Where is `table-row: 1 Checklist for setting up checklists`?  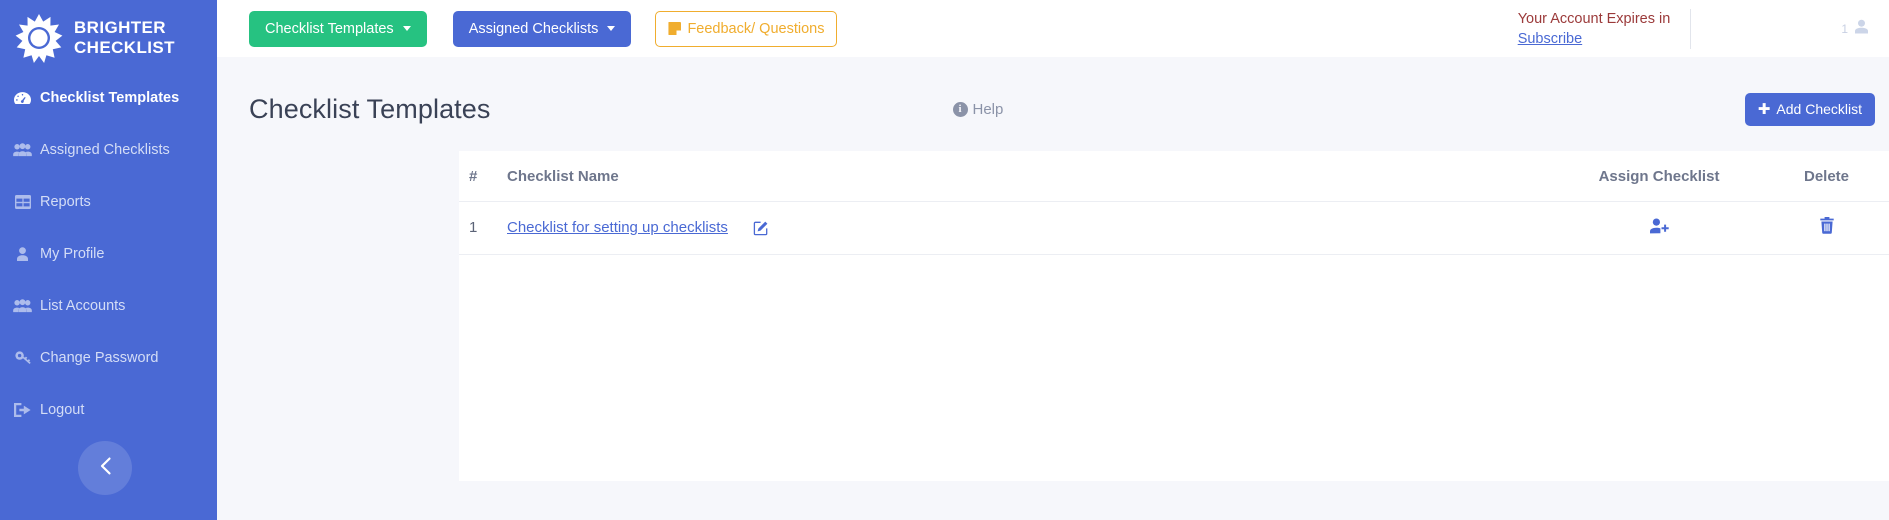 table-row: 1 Checklist for setting up checklists is located at coordinates (1174, 228).